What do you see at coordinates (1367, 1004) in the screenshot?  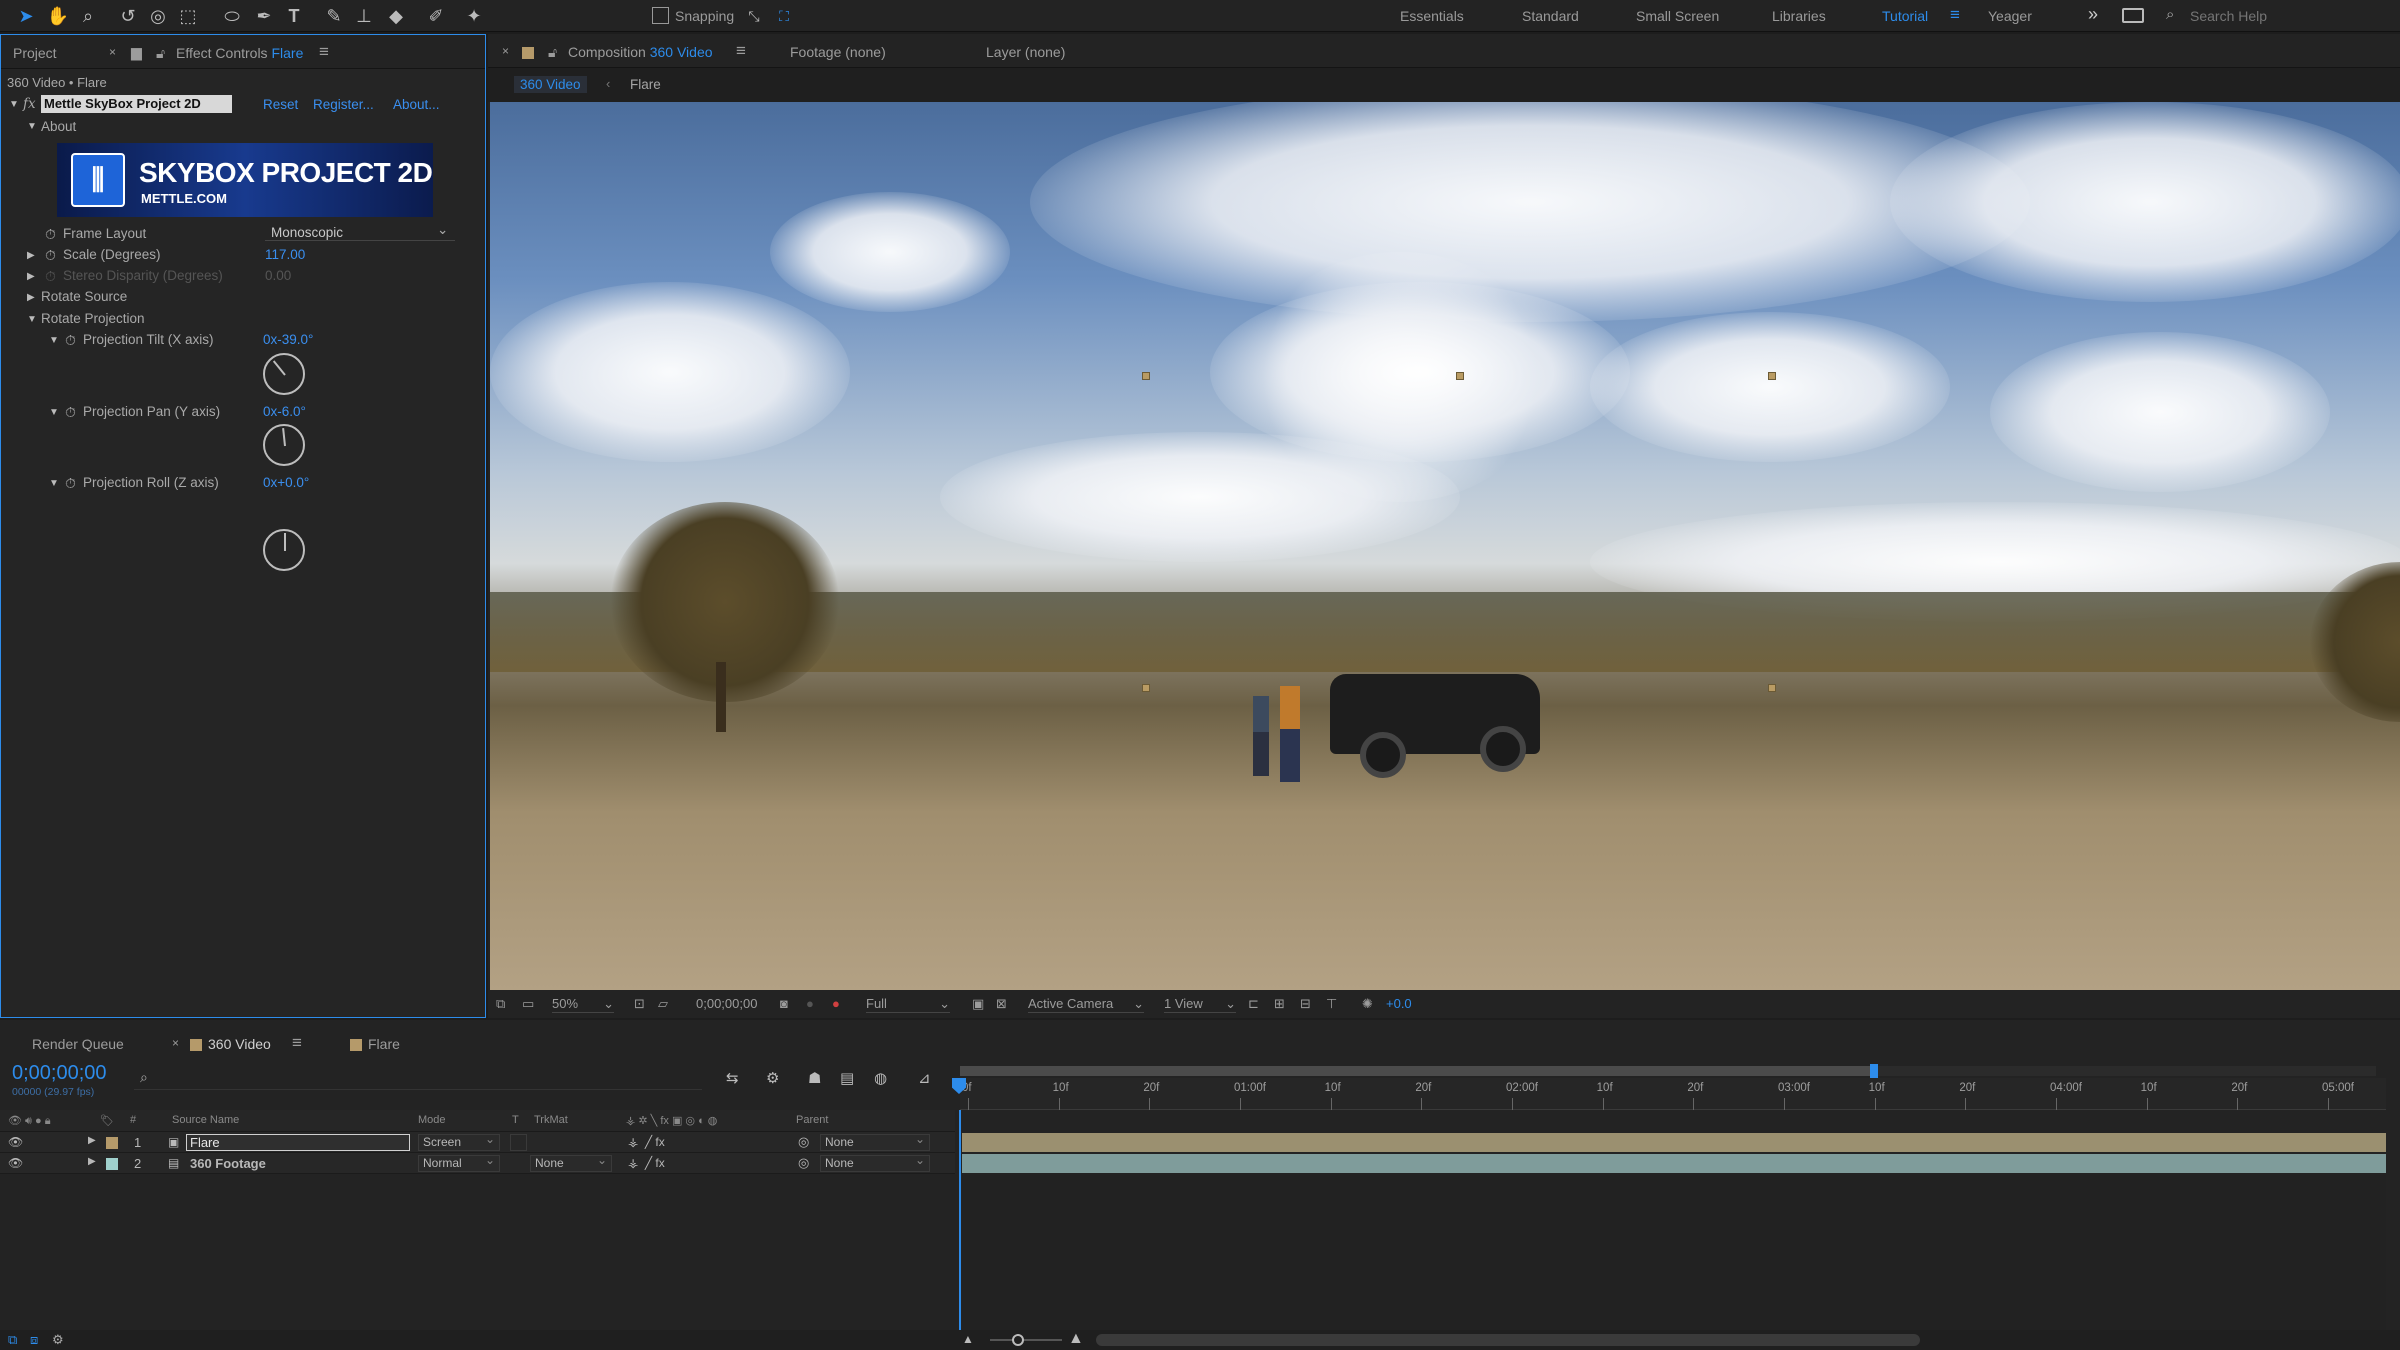 I see `reset-exposure-icon: ✺` at bounding box center [1367, 1004].